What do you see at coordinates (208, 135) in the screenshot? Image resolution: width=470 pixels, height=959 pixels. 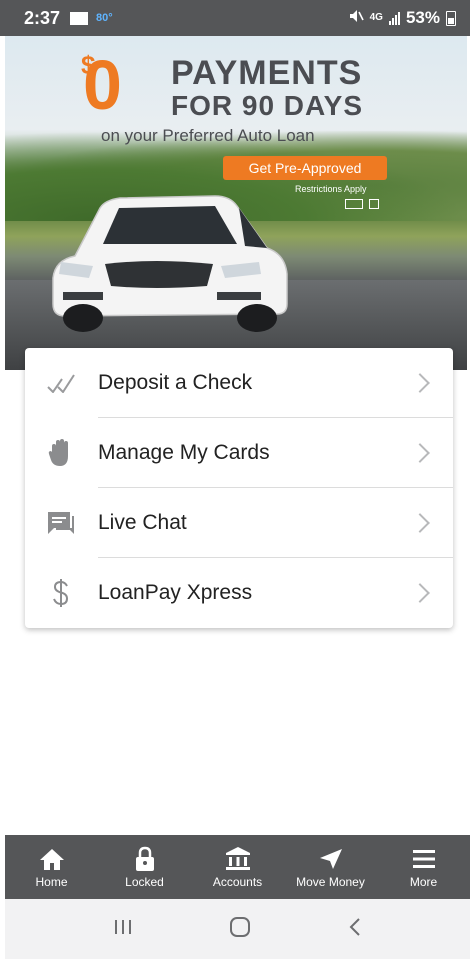 I see `promo-tagline: on your Preferred Auto Loan` at bounding box center [208, 135].